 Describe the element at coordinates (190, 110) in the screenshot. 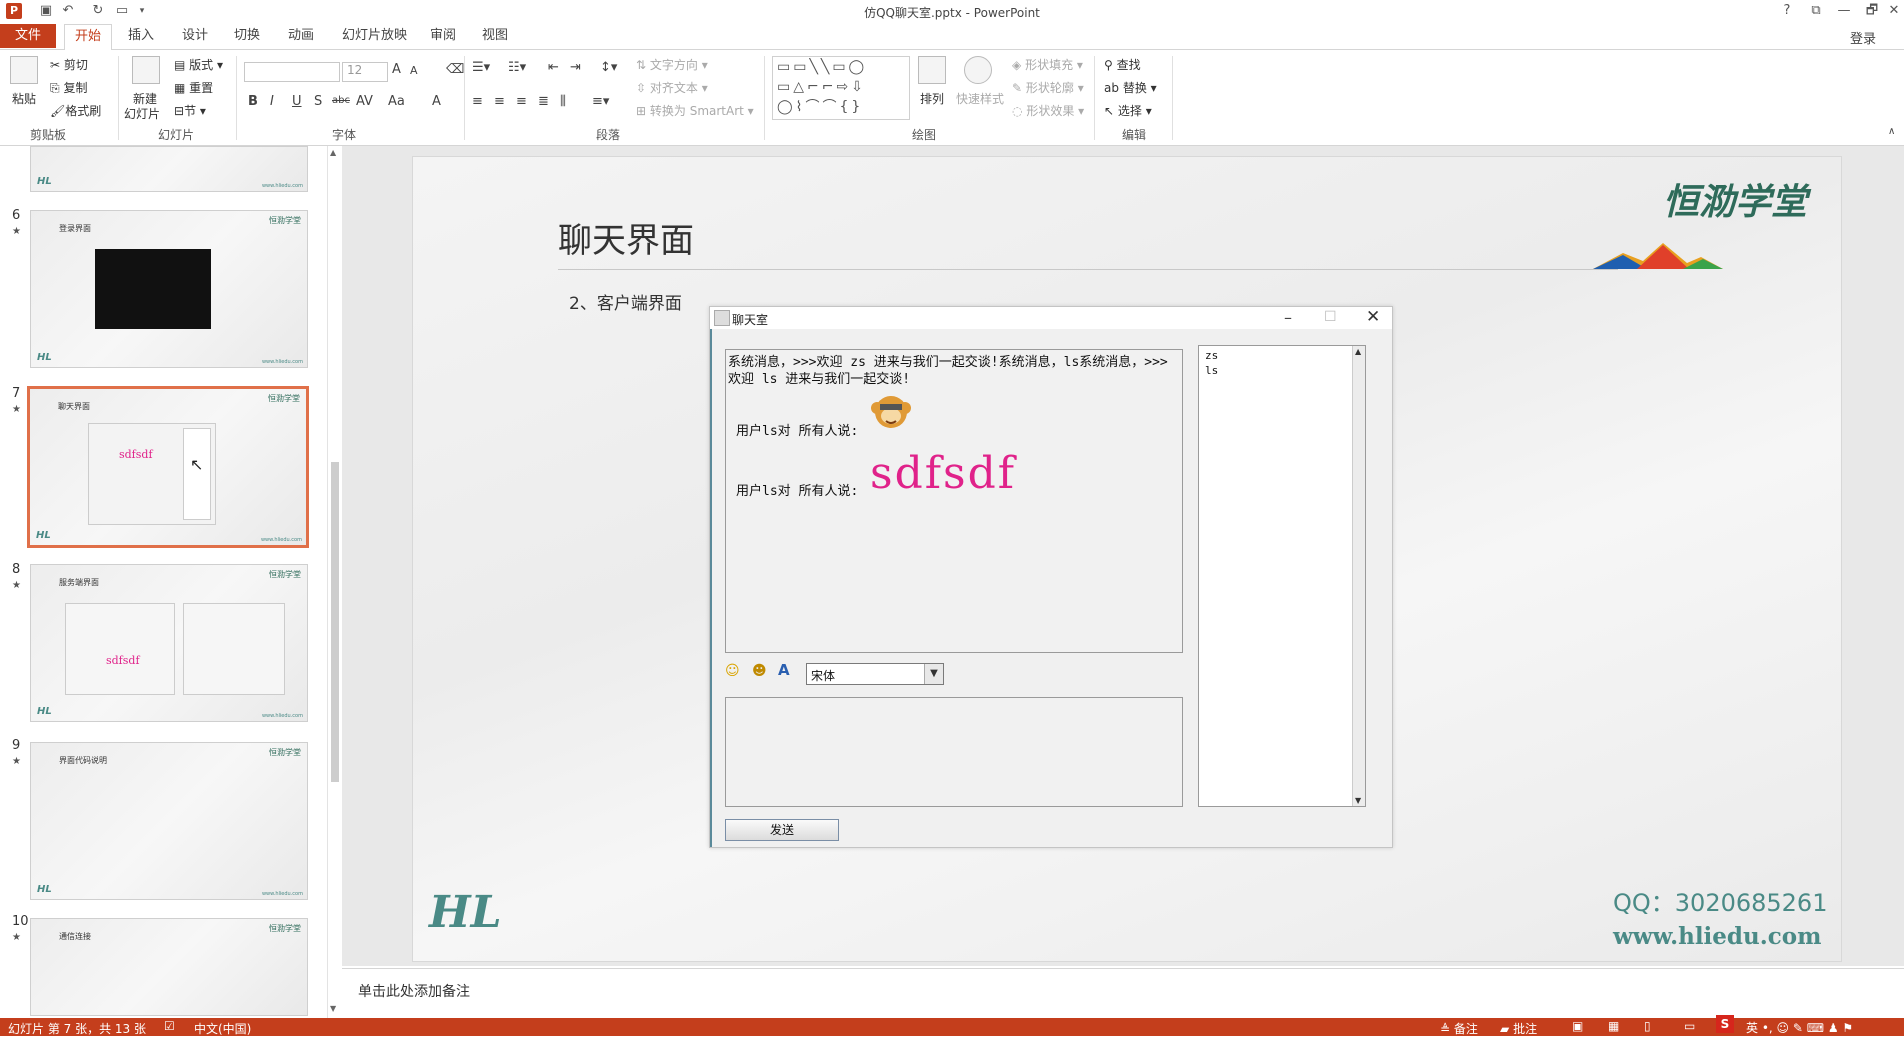

I see `section-button: ⊟节 ▾` at that location.